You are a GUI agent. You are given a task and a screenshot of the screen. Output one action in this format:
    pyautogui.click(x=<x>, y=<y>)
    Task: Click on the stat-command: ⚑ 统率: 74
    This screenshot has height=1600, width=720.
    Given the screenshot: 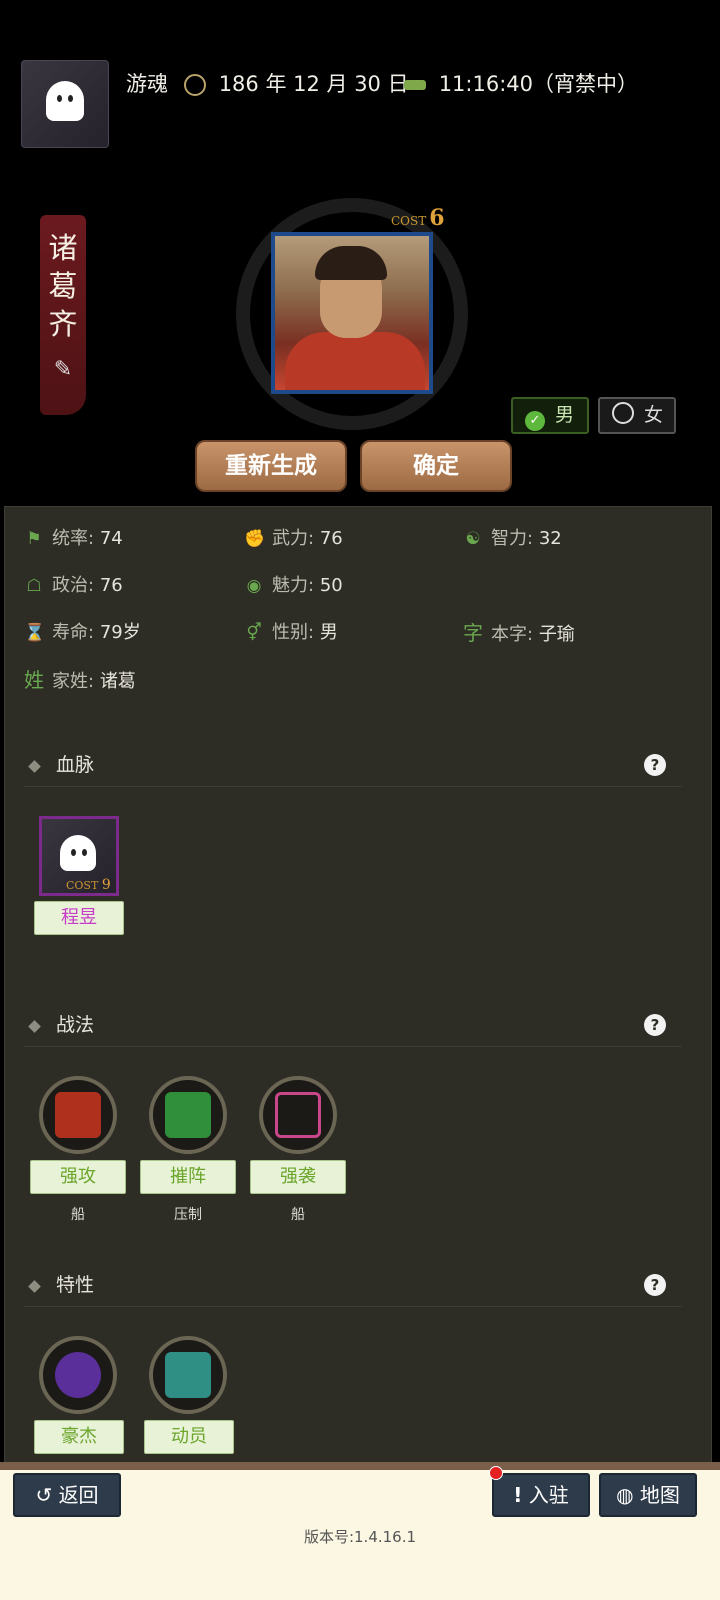 What is the action you would take?
    pyautogui.click(x=73, y=539)
    